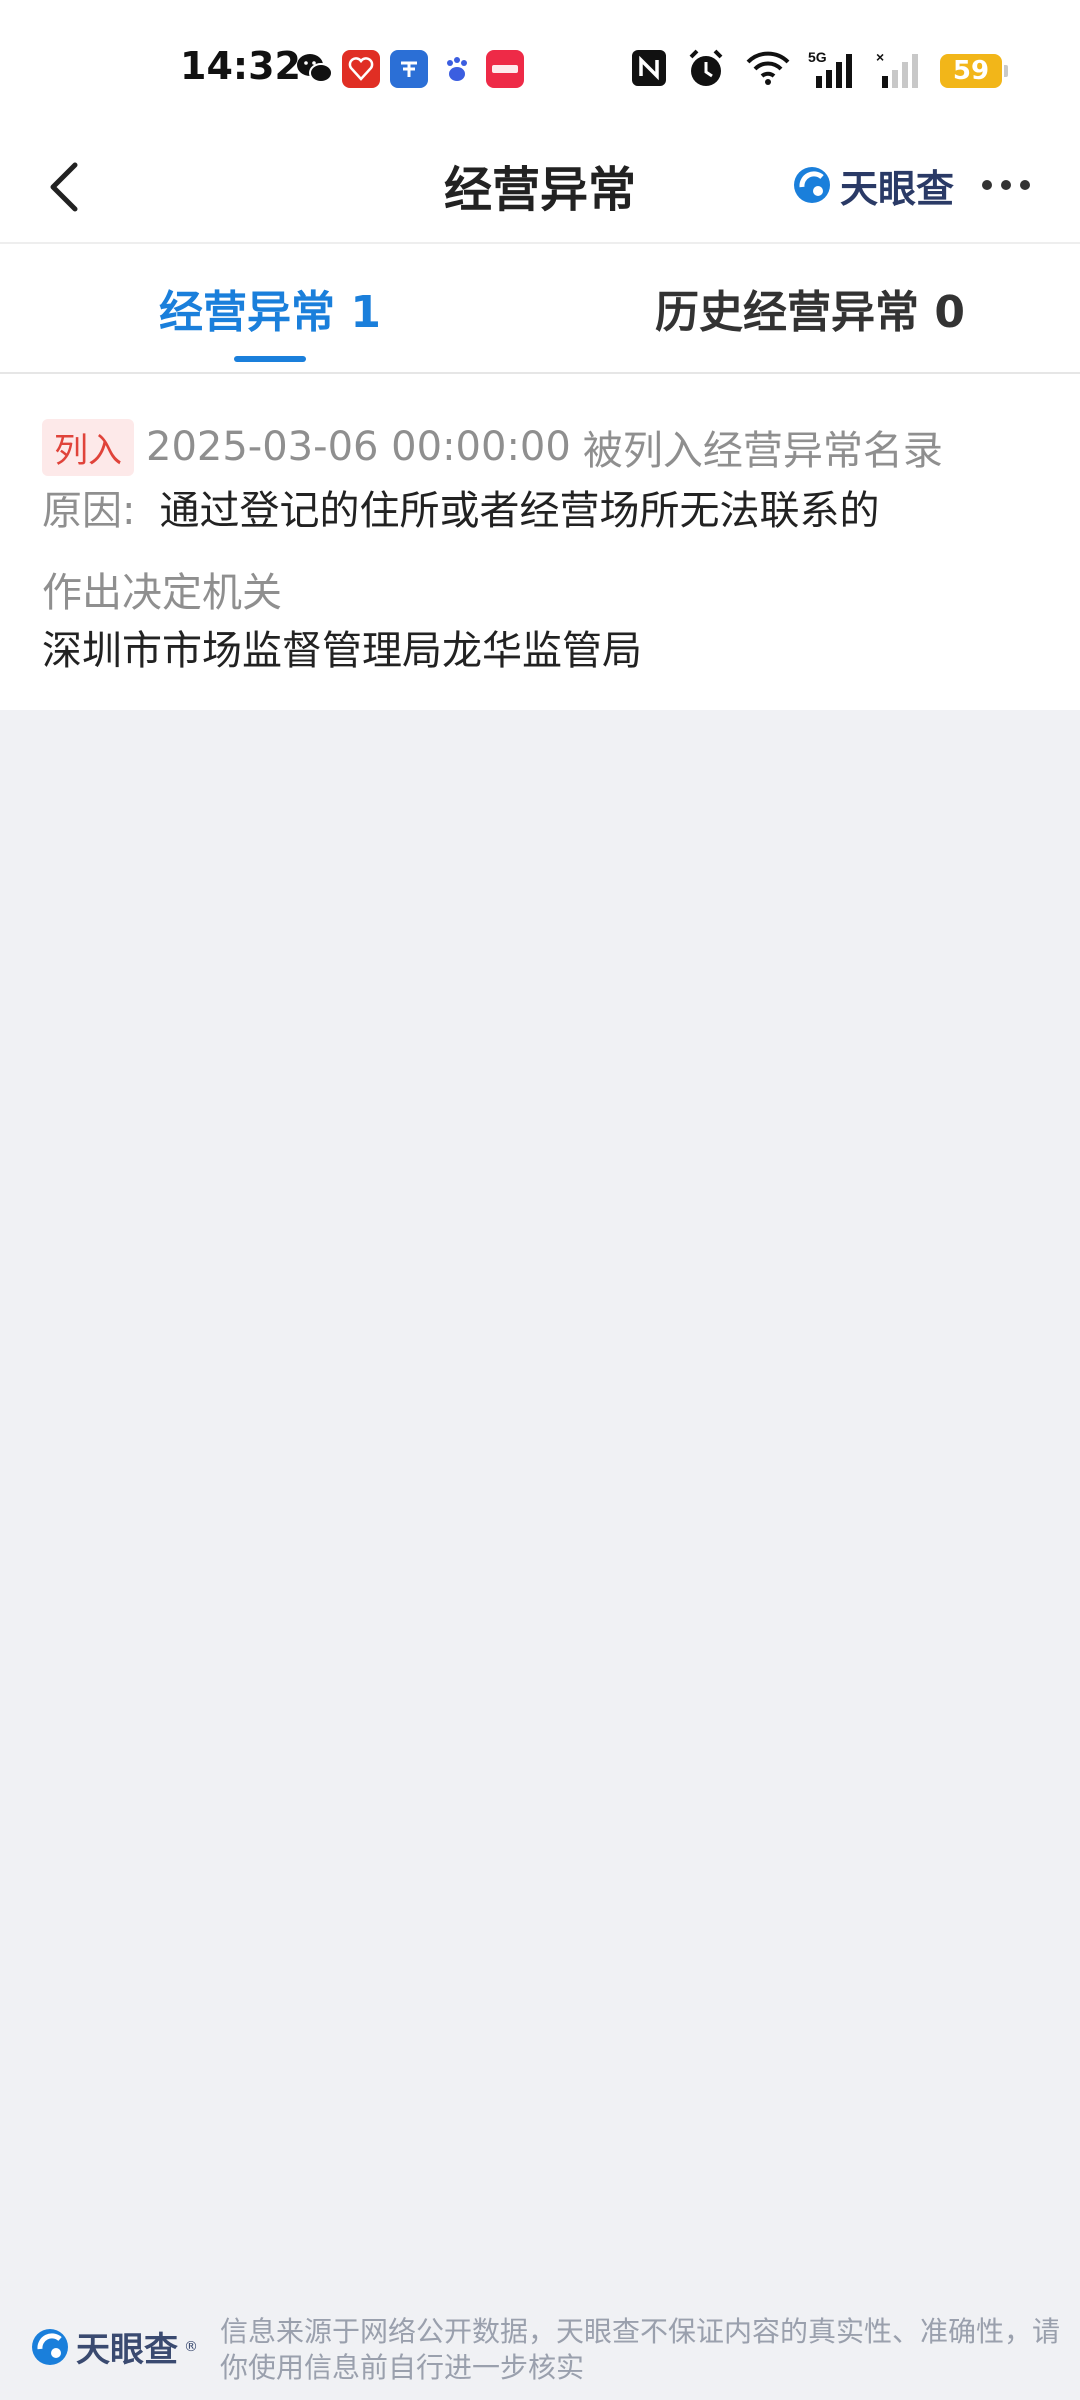  Describe the element at coordinates (358, 447) in the screenshot. I see `record-date: 2025-03-06 00:00:00` at that location.